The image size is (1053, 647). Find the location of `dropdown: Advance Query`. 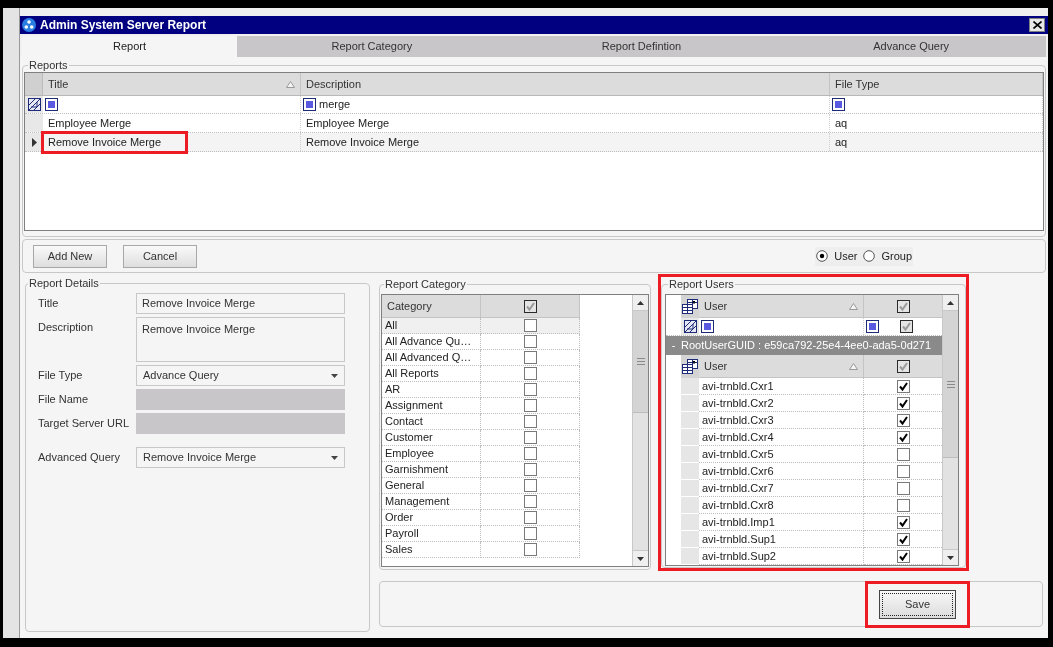

dropdown: Advance Query is located at coordinates (240, 375).